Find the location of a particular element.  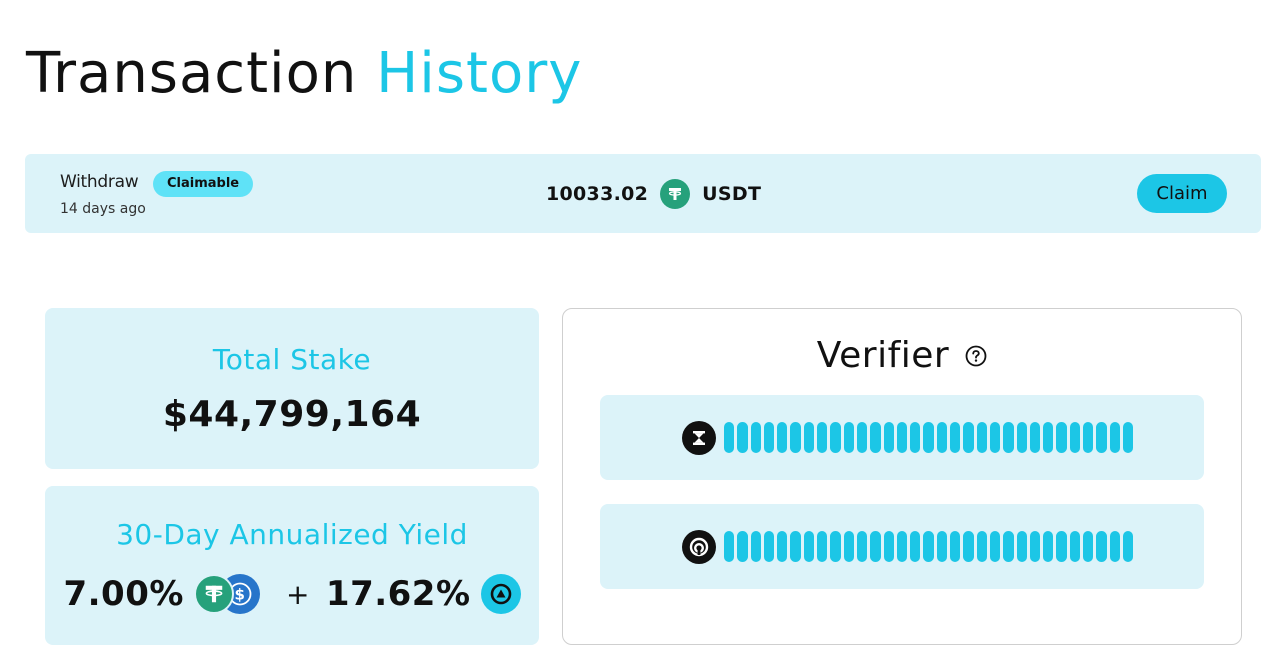

yield-values: 7.00% $ + 17.62% is located at coordinates (292, 594).